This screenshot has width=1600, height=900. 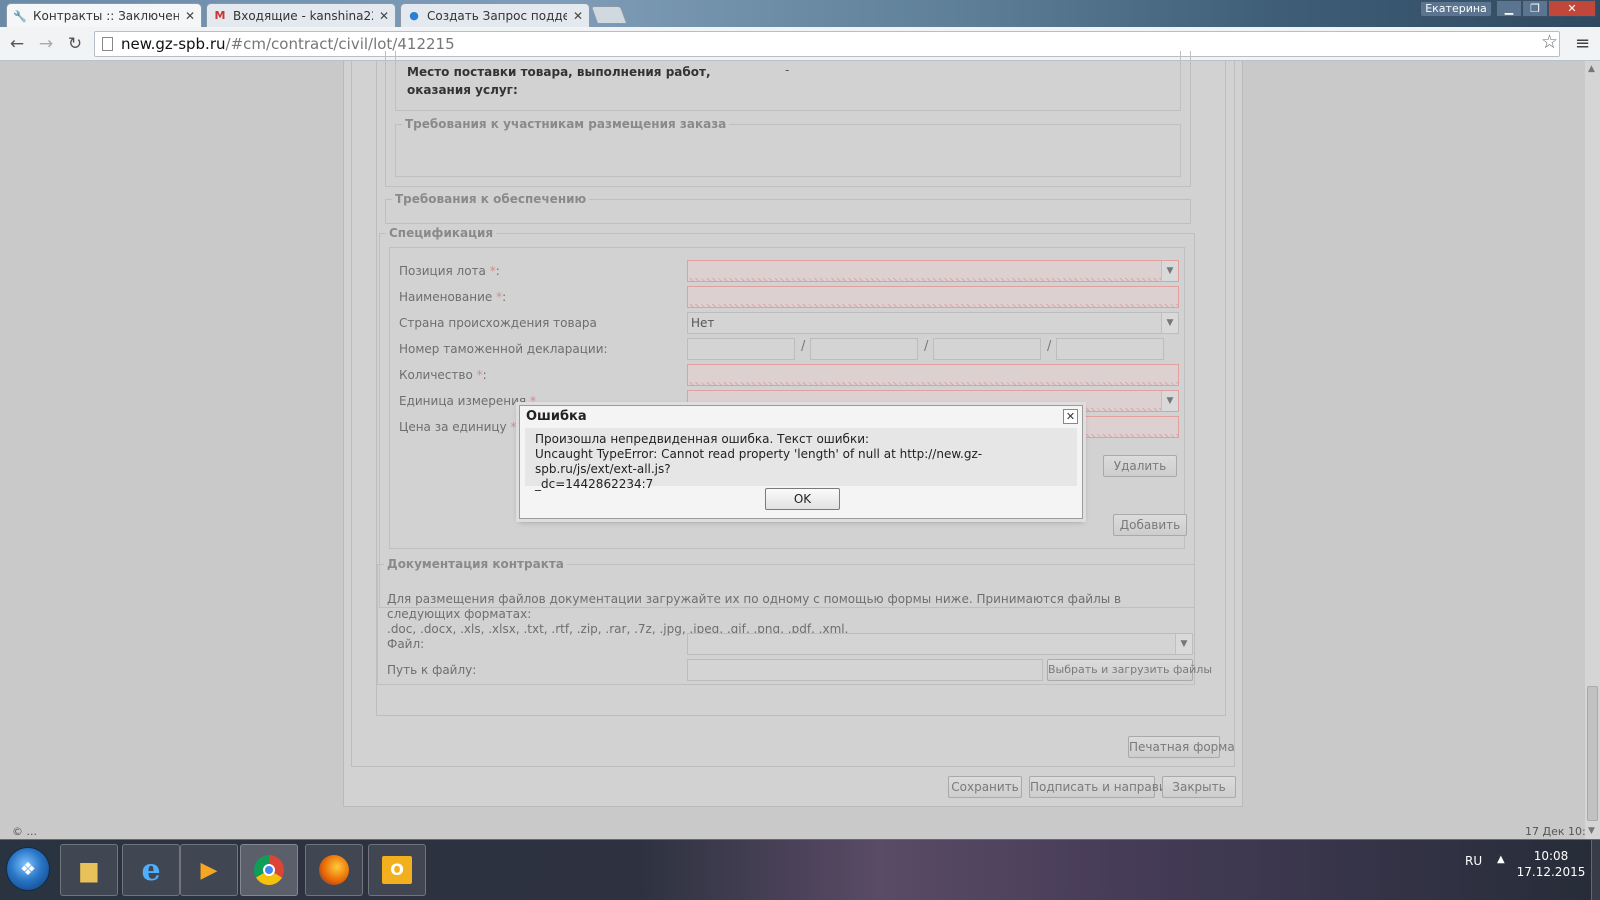 What do you see at coordinates (1070, 416) in the screenshot?
I see `close-icon: ✕` at bounding box center [1070, 416].